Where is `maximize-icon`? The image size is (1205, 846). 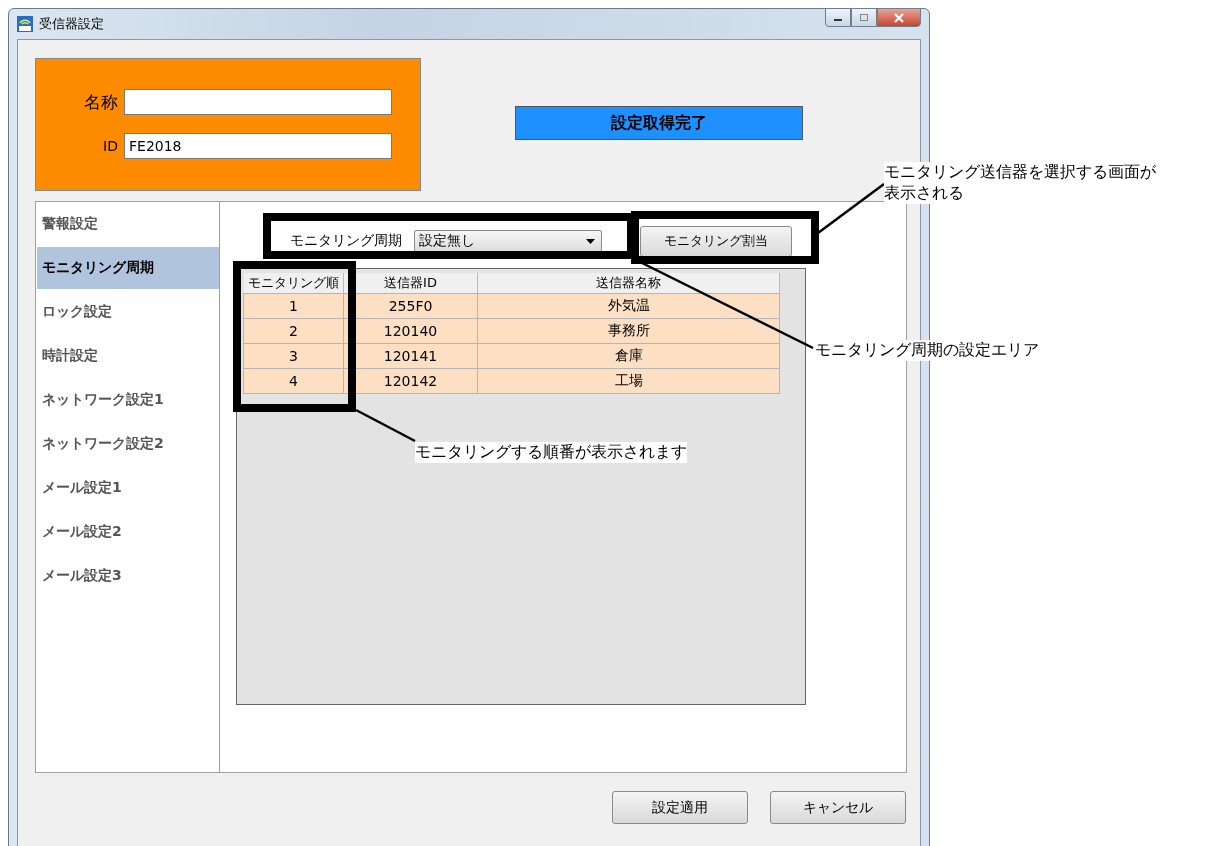 maximize-icon is located at coordinates (864, 17).